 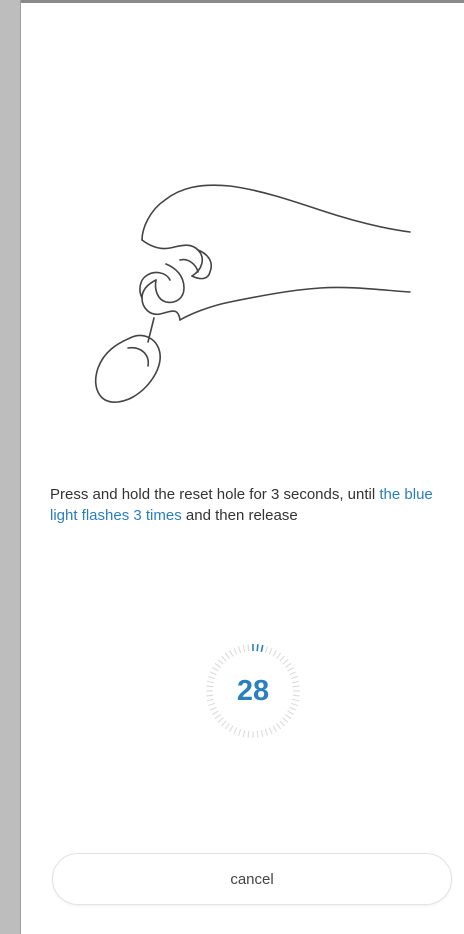 I want to click on instruction-text-end: and then release, so click(x=239, y=515).